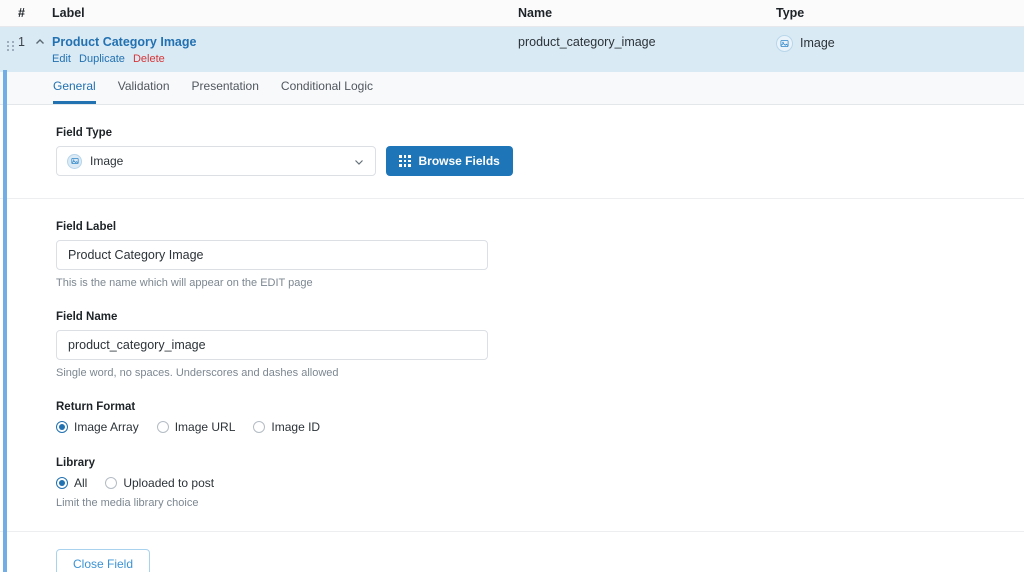 The image size is (1024, 572). I want to click on radio-image-id: Image ID, so click(286, 427).